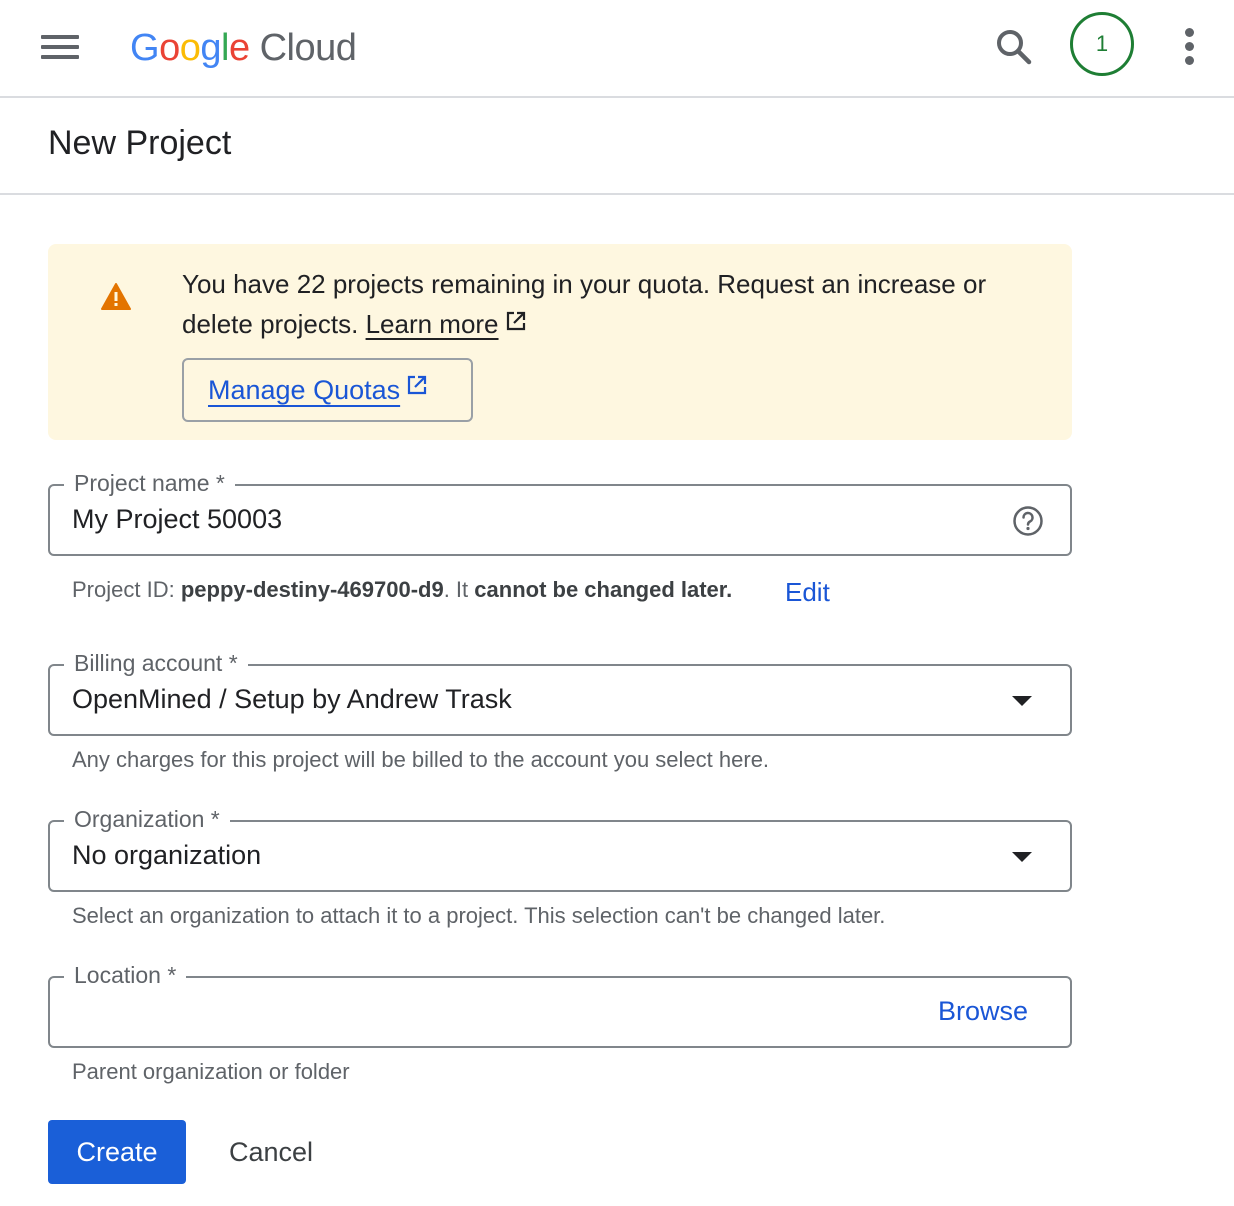 Image resolution: width=1234 pixels, height=1206 pixels. I want to click on logo-letter: G, so click(145, 47).